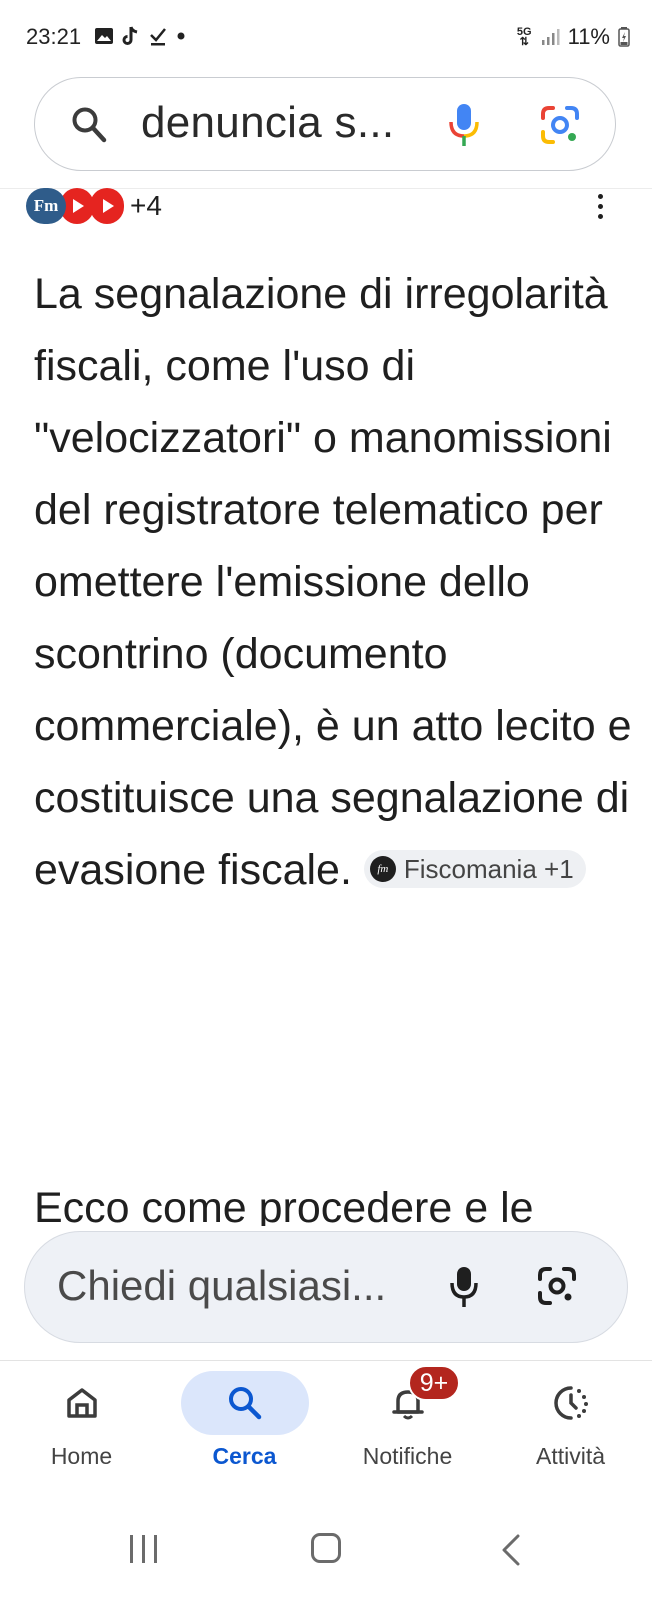 The width and height of the screenshot is (652, 1600). I want to click on activity-icon, so click(570, 1403).